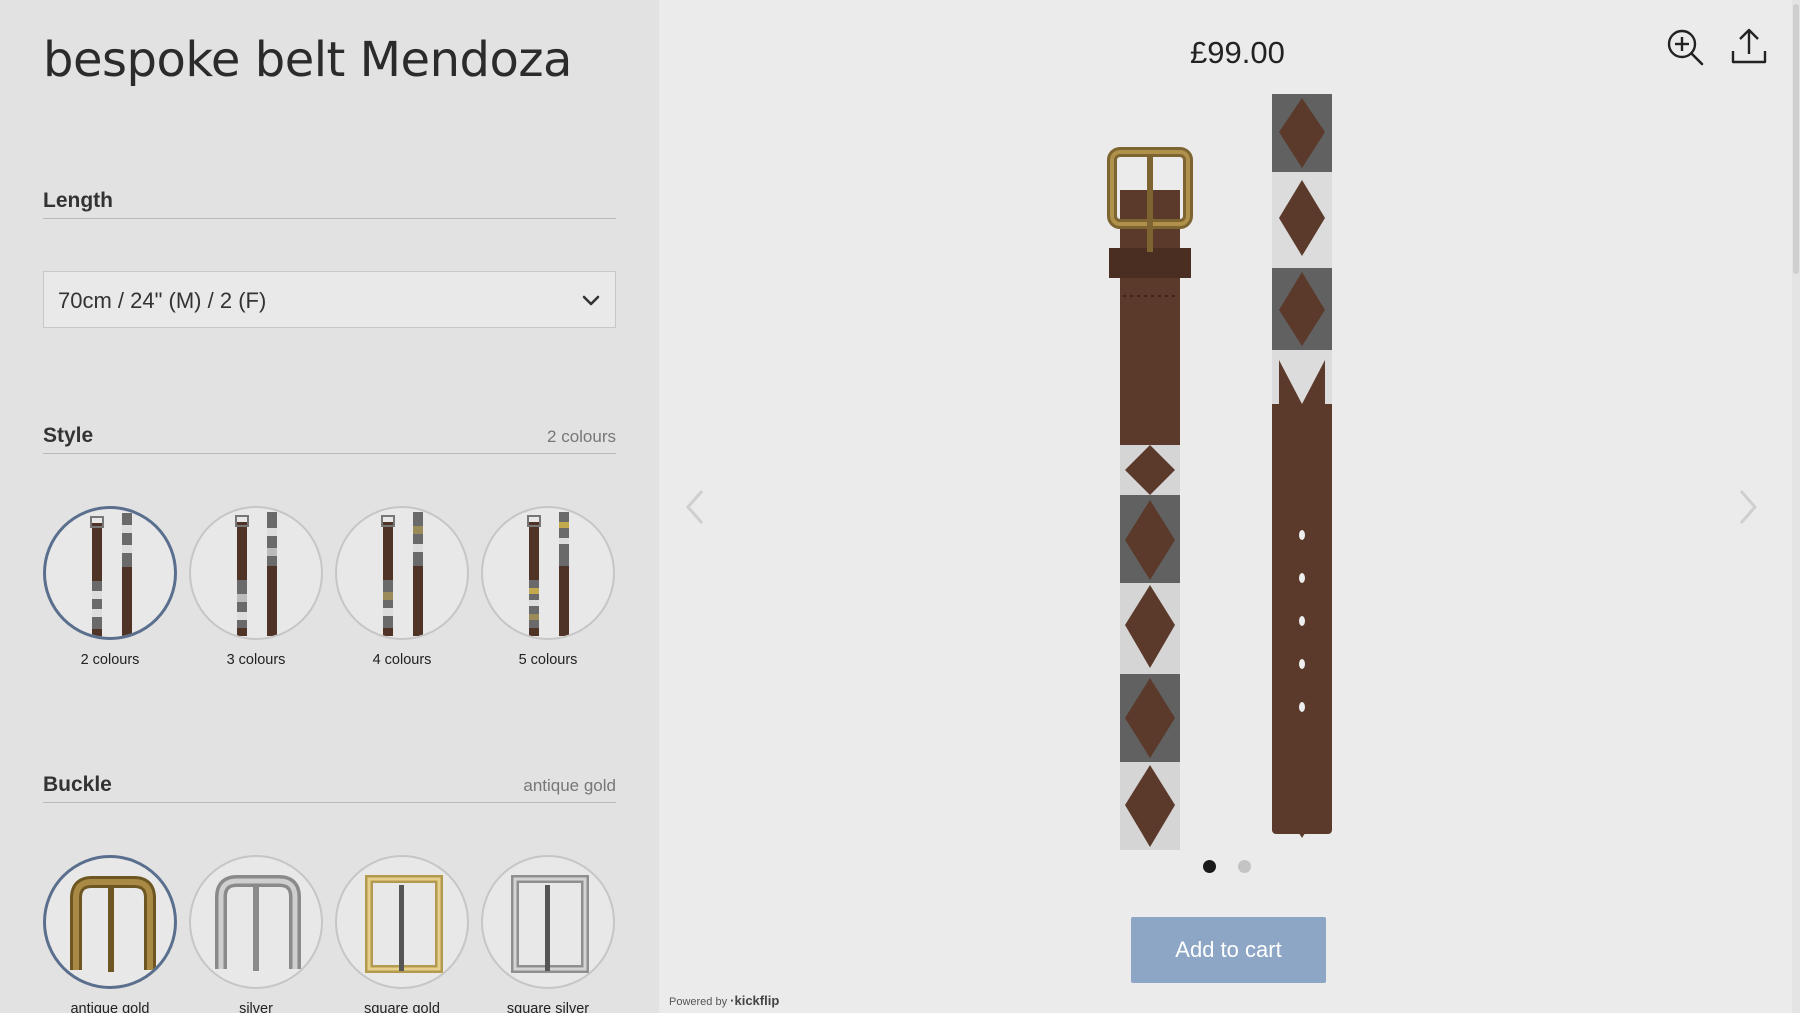 The height and width of the screenshot is (1013, 1800). What do you see at coordinates (329, 299) in the screenshot?
I see `length-select: 70cm / 24" (M) / 2 (F)` at bounding box center [329, 299].